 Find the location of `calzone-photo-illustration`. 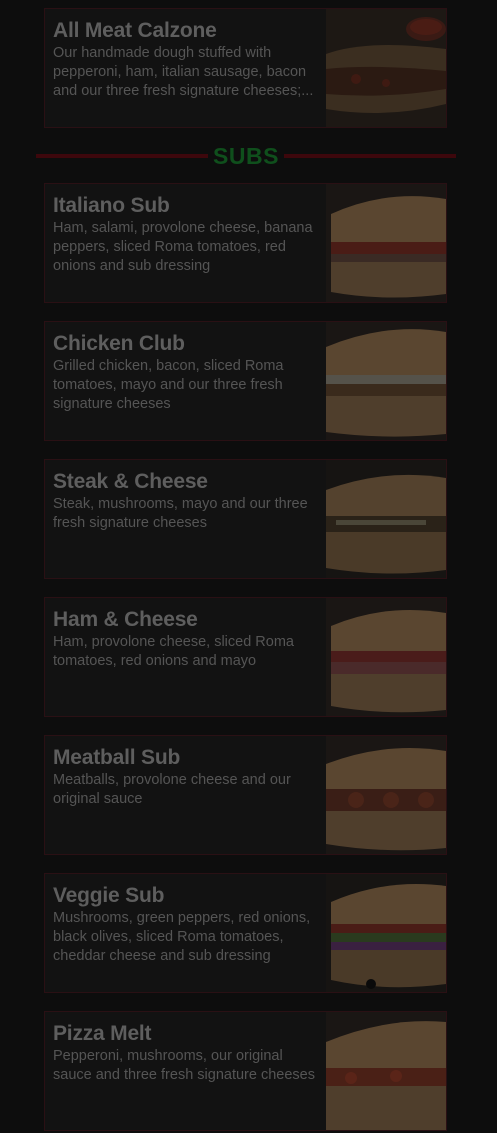

calzone-photo-illustration is located at coordinates (386, 68).